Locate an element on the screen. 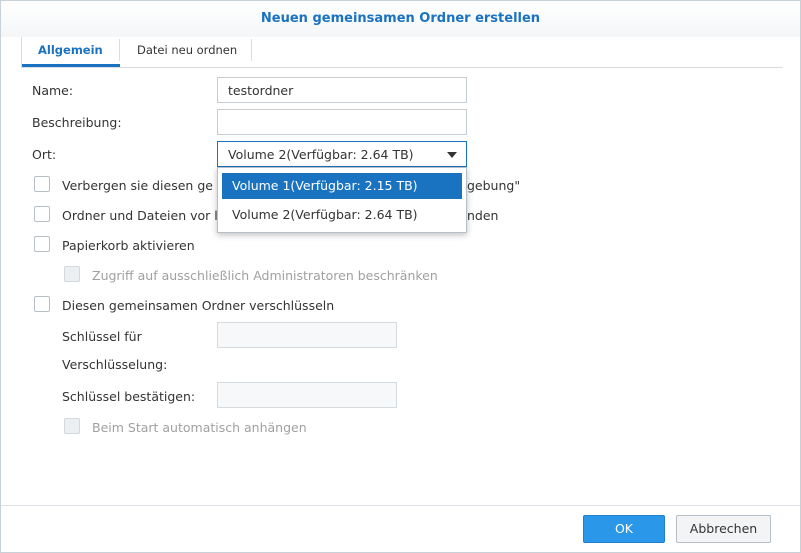 Image resolution: width=801 pixels, height=553 pixels. dialog-title: Neuen gemeinsamen Ordner erstellen is located at coordinates (400, 18).